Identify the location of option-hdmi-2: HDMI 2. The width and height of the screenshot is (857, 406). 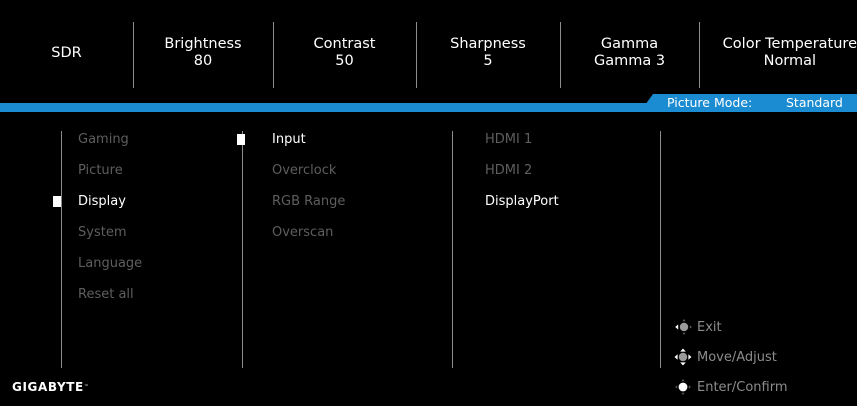
(522, 177).